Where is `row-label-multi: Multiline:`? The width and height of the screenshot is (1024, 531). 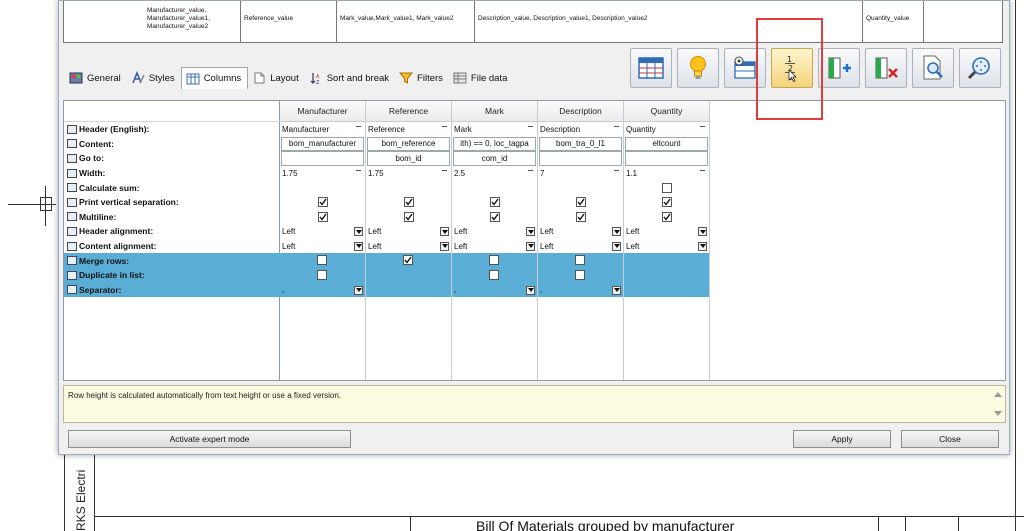 row-label-multi: Multiline: is located at coordinates (172, 217).